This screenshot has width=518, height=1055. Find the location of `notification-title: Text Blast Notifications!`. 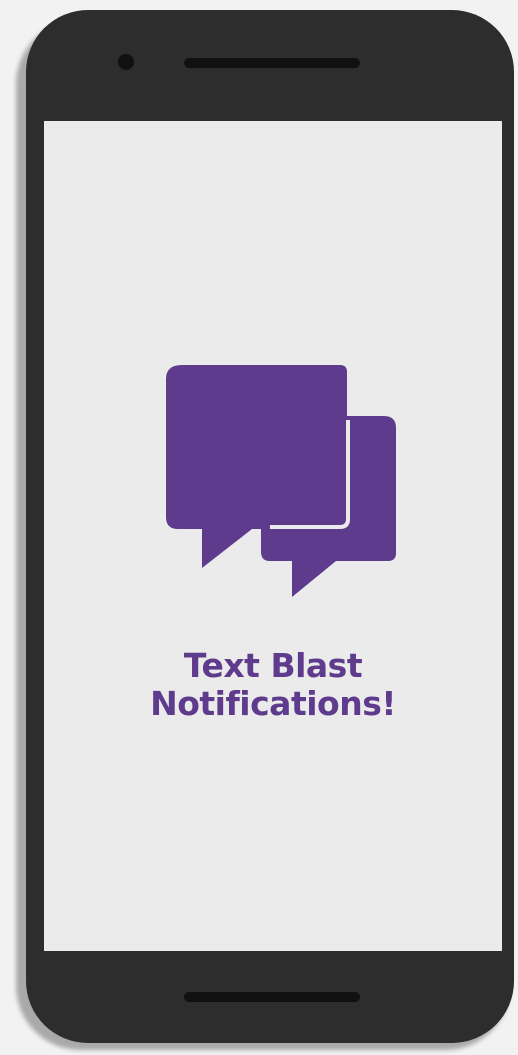

notification-title: Text Blast Notifications! is located at coordinates (273, 685).